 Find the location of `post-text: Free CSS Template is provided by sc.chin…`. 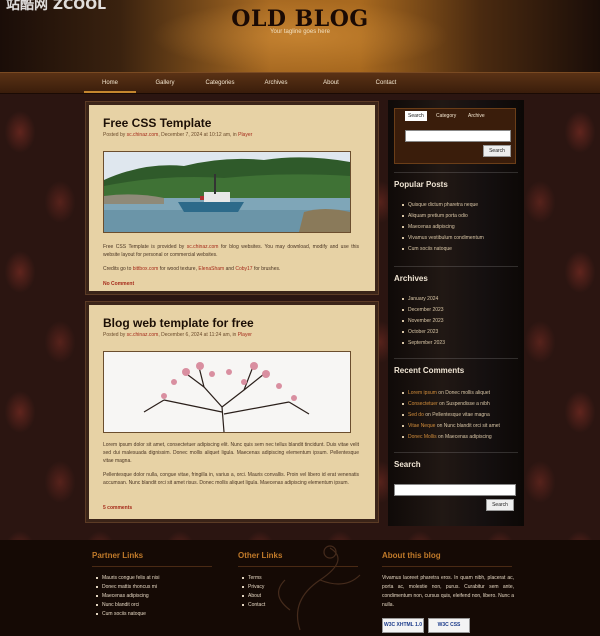

post-text: Free CSS Template is provided by sc.chin… is located at coordinates (231, 251).